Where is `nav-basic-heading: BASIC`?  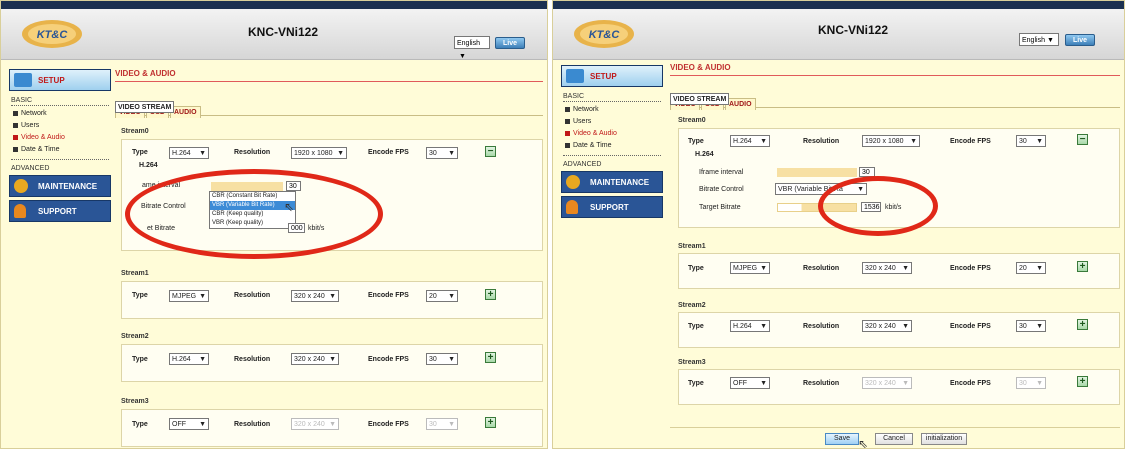
nav-basic-heading: BASIC is located at coordinates (574, 96).